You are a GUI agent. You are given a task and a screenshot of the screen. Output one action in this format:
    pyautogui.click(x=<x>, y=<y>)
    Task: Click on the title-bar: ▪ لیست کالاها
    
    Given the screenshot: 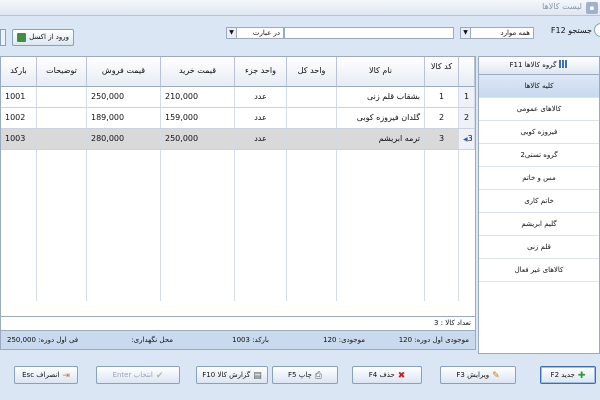 What is the action you would take?
    pyautogui.click(x=300, y=8)
    